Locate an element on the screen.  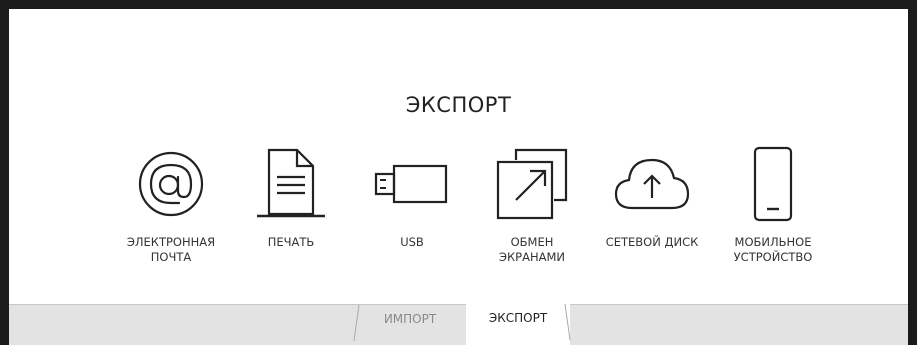
document-icon is located at coordinates (291, 184).